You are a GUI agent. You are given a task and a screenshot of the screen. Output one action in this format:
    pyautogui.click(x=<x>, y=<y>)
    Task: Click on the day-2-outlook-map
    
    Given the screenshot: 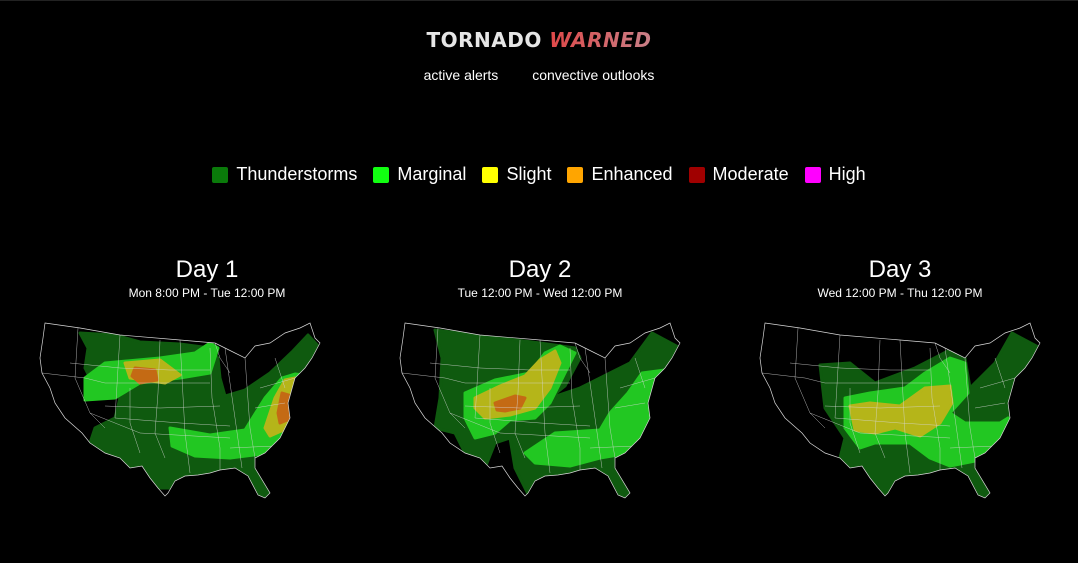 What is the action you would take?
    pyautogui.click(x=540, y=418)
    